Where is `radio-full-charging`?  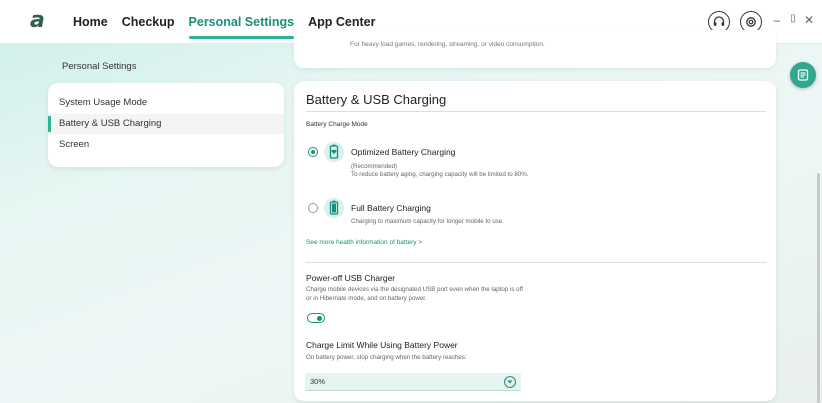
radio-full-charging is located at coordinates (313, 208).